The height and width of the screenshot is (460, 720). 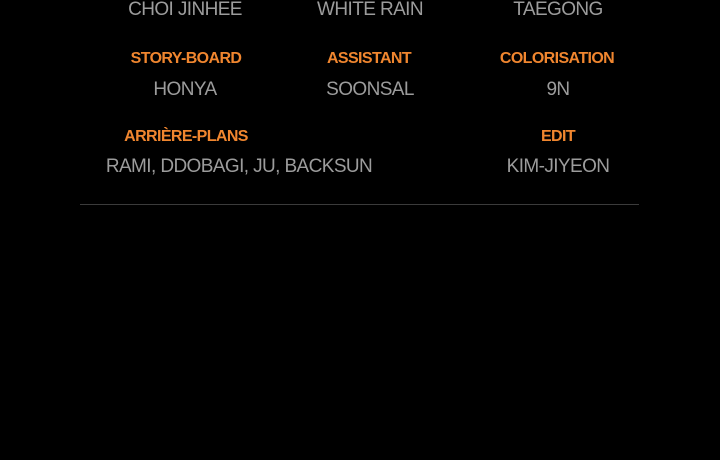 What do you see at coordinates (239, 166) in the screenshot?
I see `backgrounds-names: RAMI, DDOBAGI, JU, BACKSUN` at bounding box center [239, 166].